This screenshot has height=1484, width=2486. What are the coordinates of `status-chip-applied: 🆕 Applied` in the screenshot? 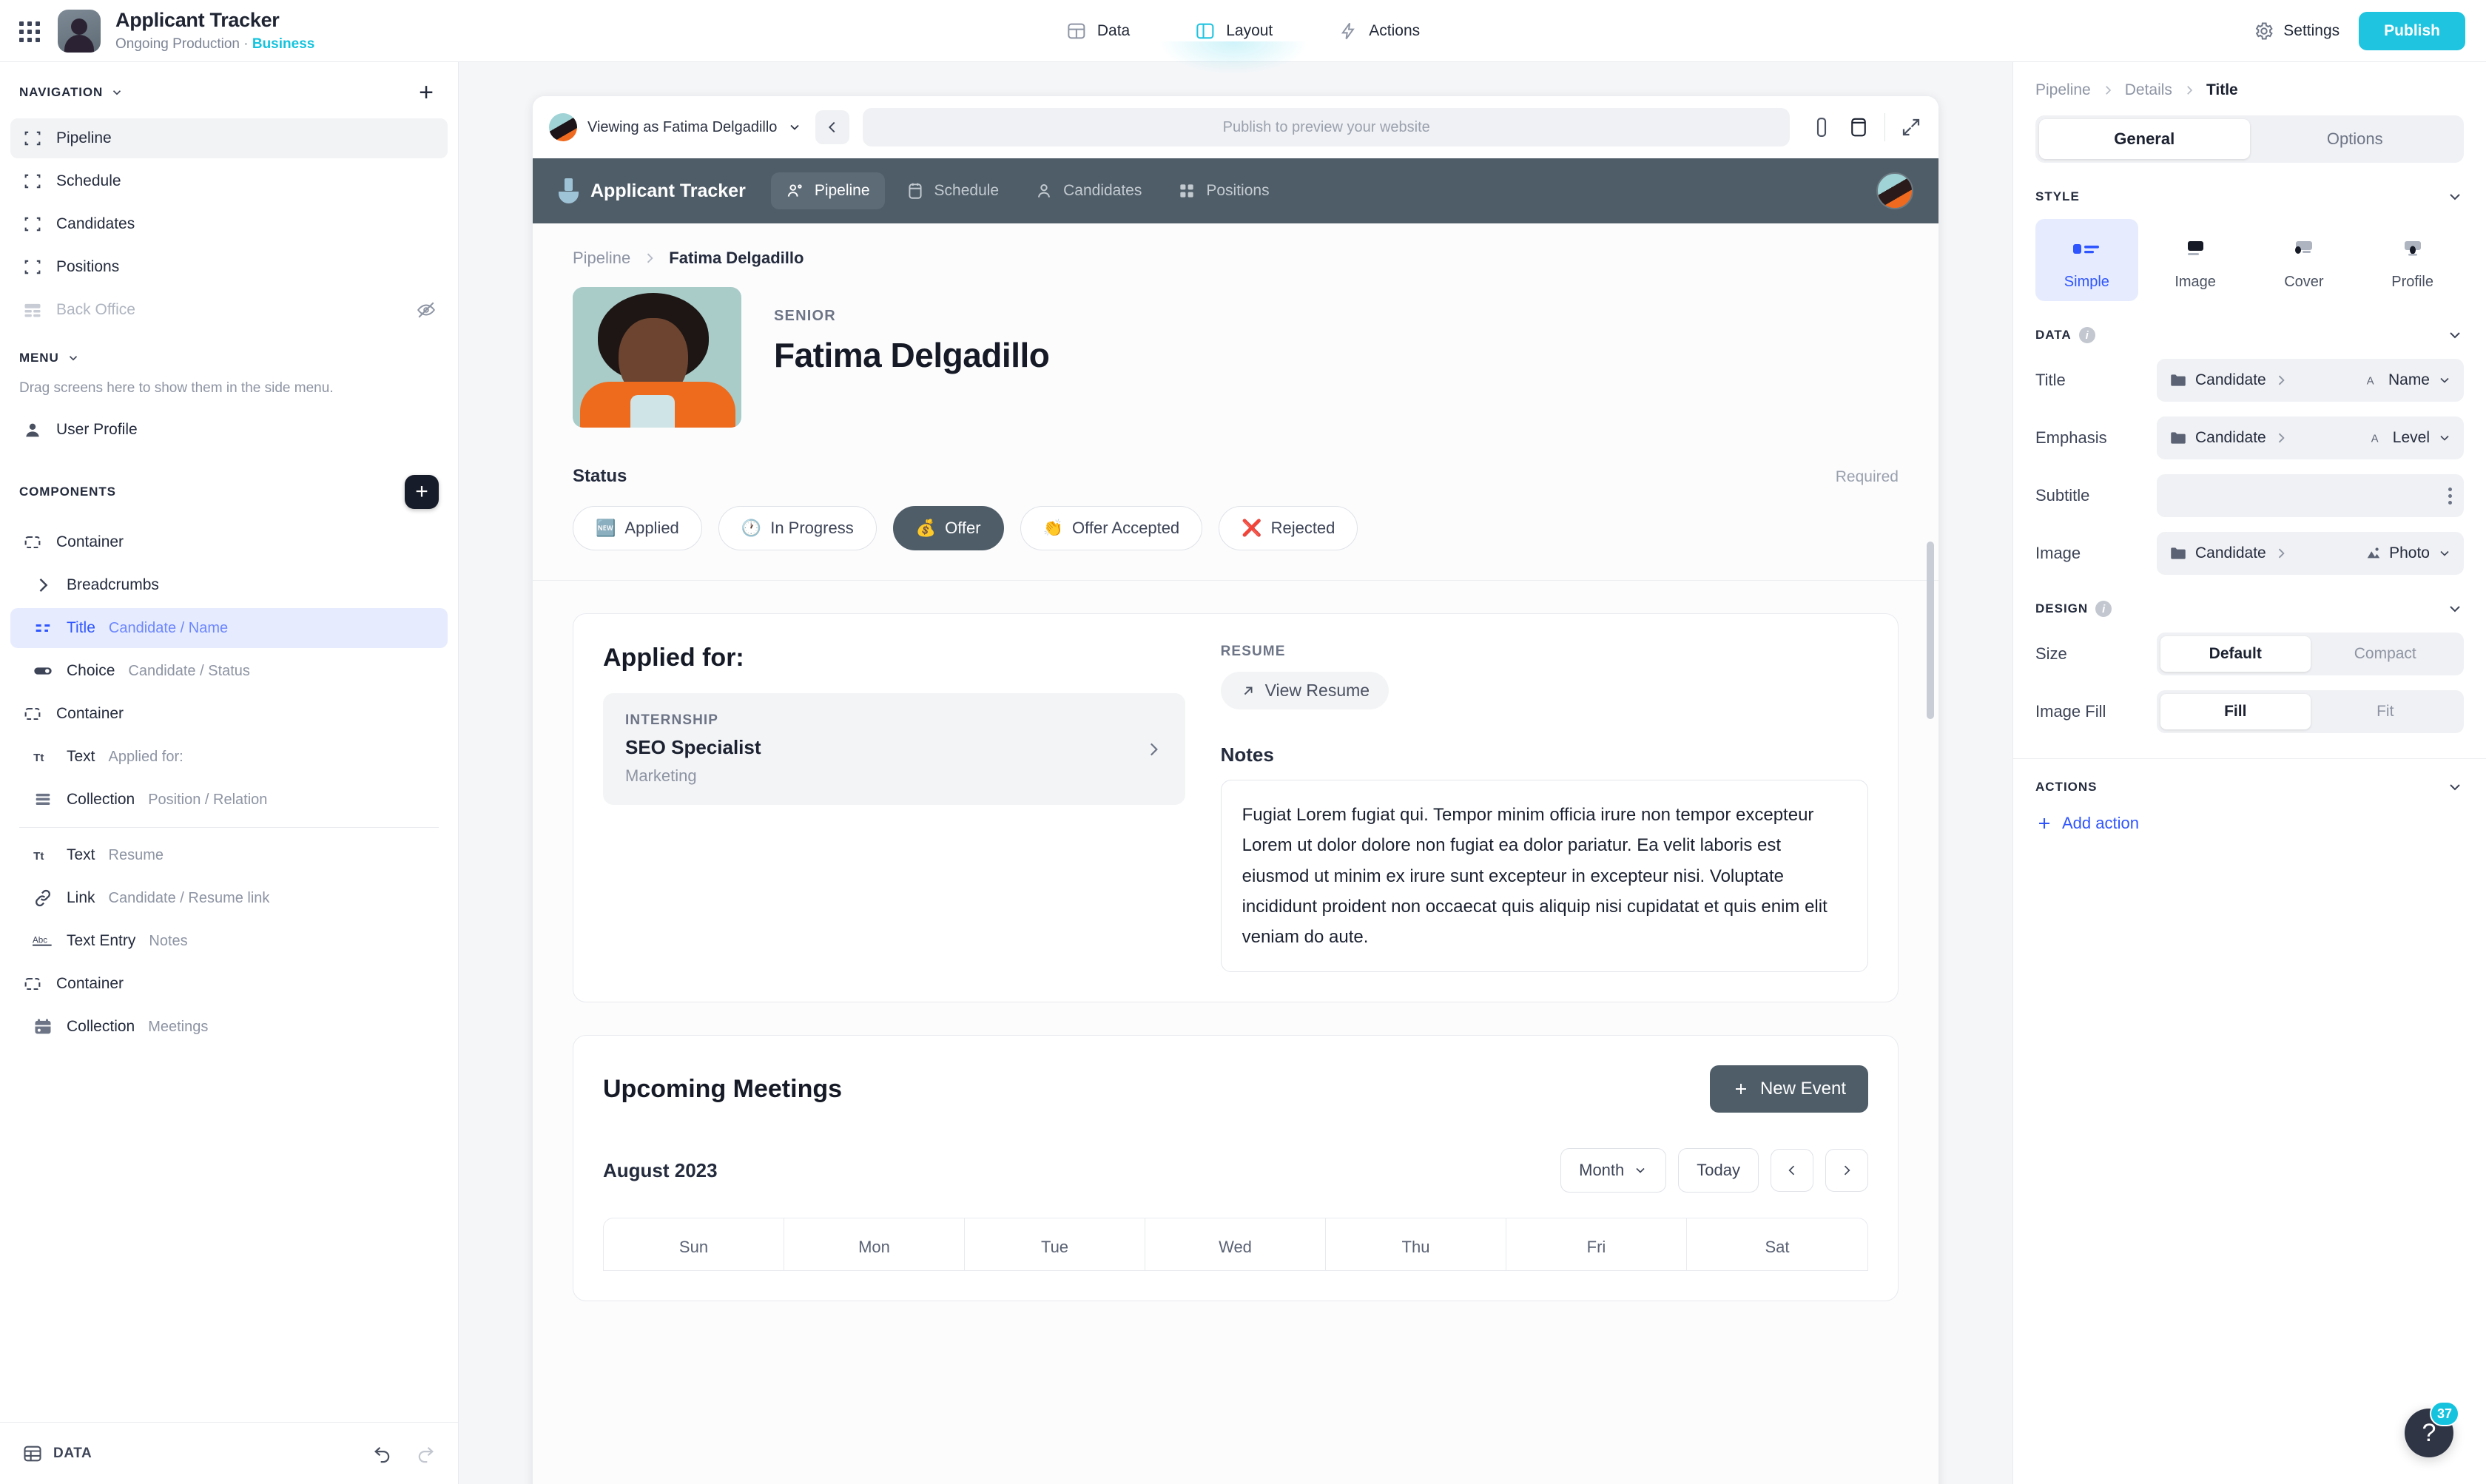 It's located at (638, 528).